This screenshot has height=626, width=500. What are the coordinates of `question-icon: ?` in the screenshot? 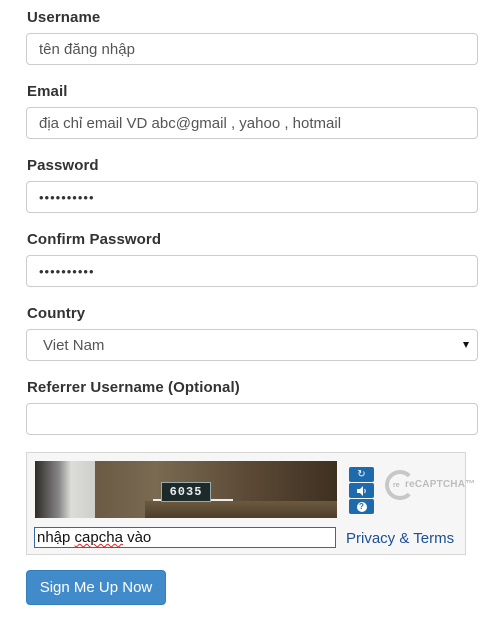 It's located at (361, 506).